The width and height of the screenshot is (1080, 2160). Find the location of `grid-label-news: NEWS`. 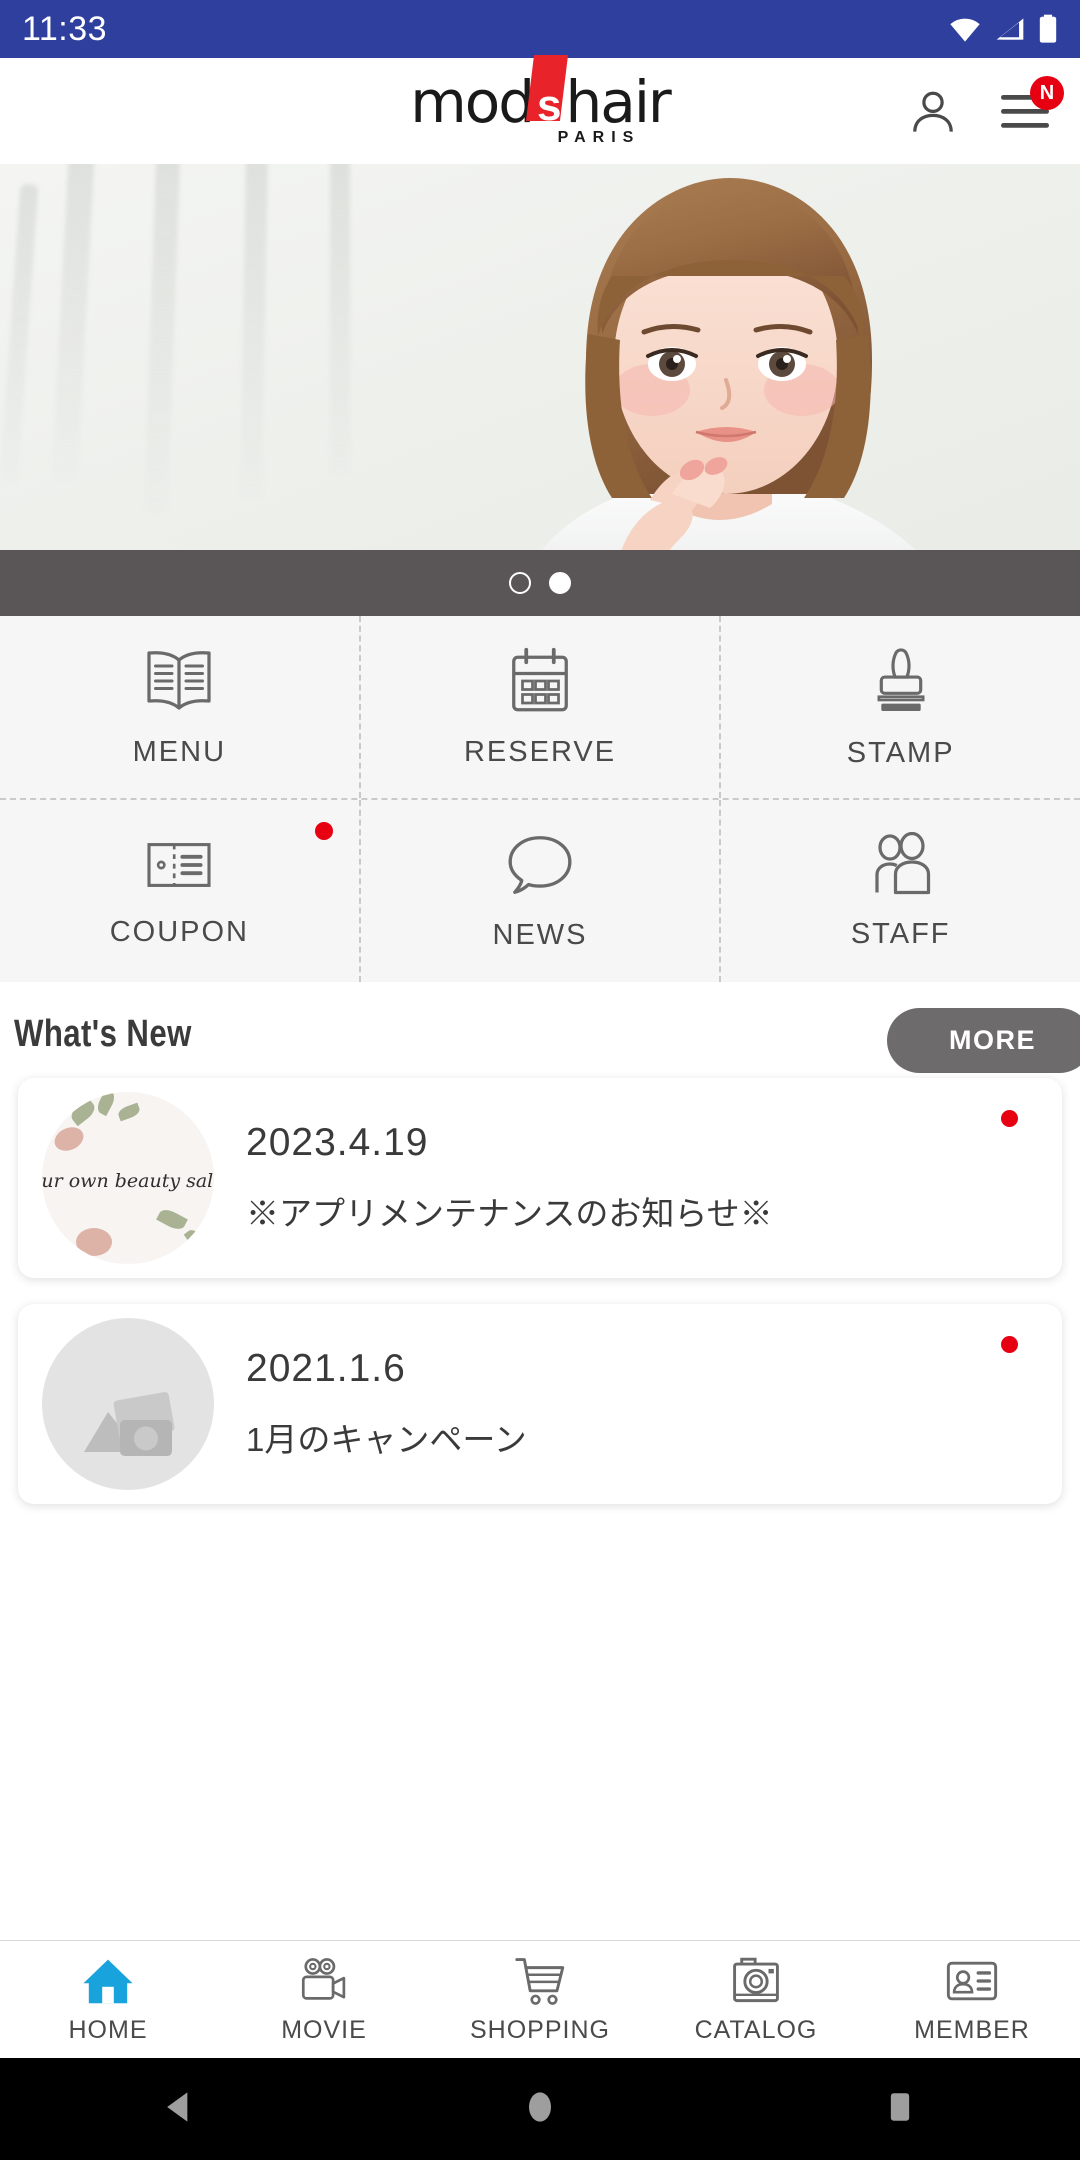

grid-label-news: NEWS is located at coordinates (540, 934).